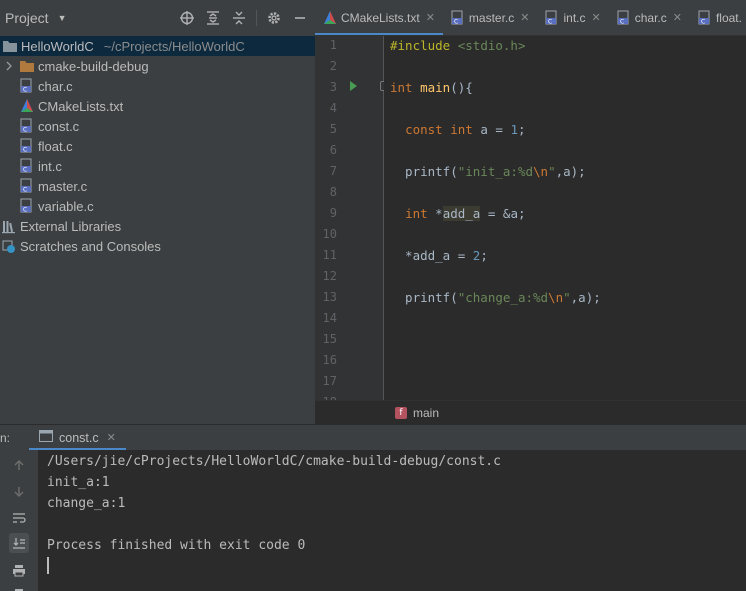 Image resolution: width=746 pixels, height=591 pixels. I want to click on text-caret, so click(48, 565).